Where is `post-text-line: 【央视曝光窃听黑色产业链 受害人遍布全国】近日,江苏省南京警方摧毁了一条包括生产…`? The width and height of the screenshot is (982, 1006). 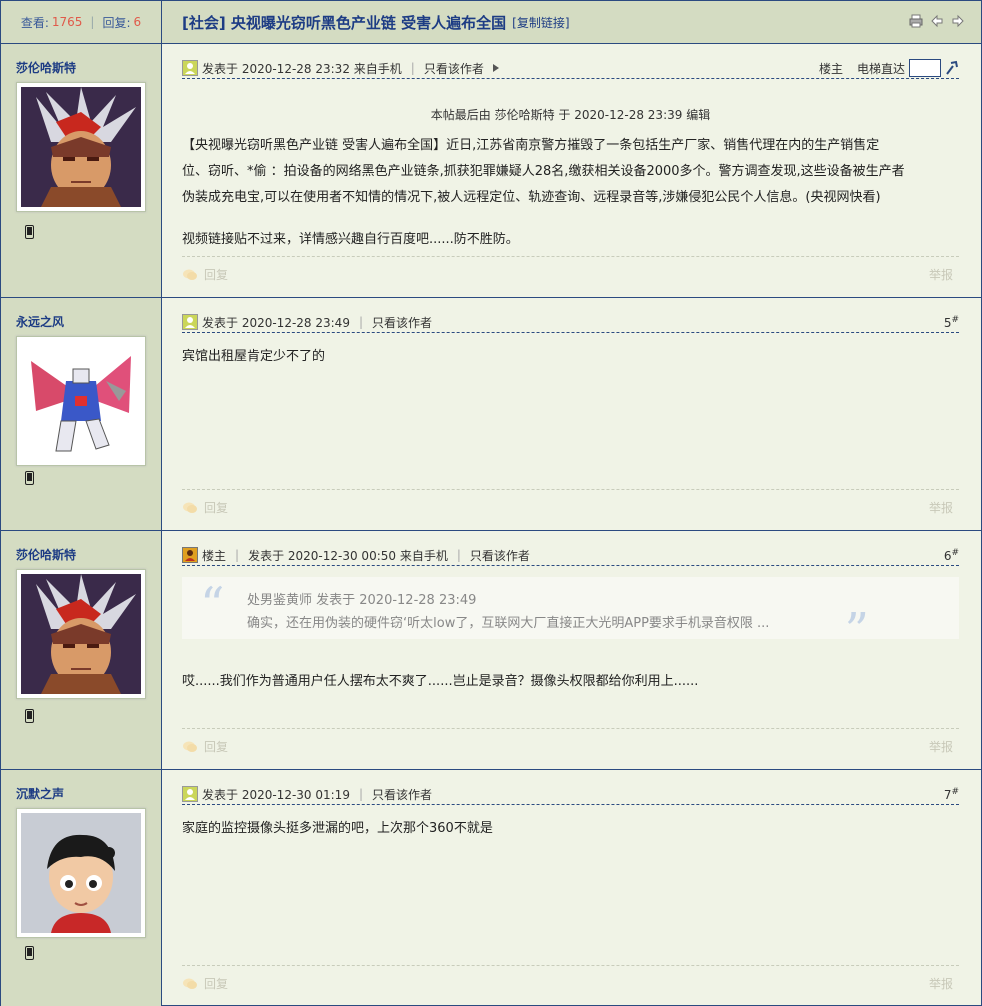
post-text-line: 【央视曝光窃听黑色产业链 受害人遍布全国】近日,江苏省南京警方摧毁了一条包括生产… is located at coordinates (531, 145).